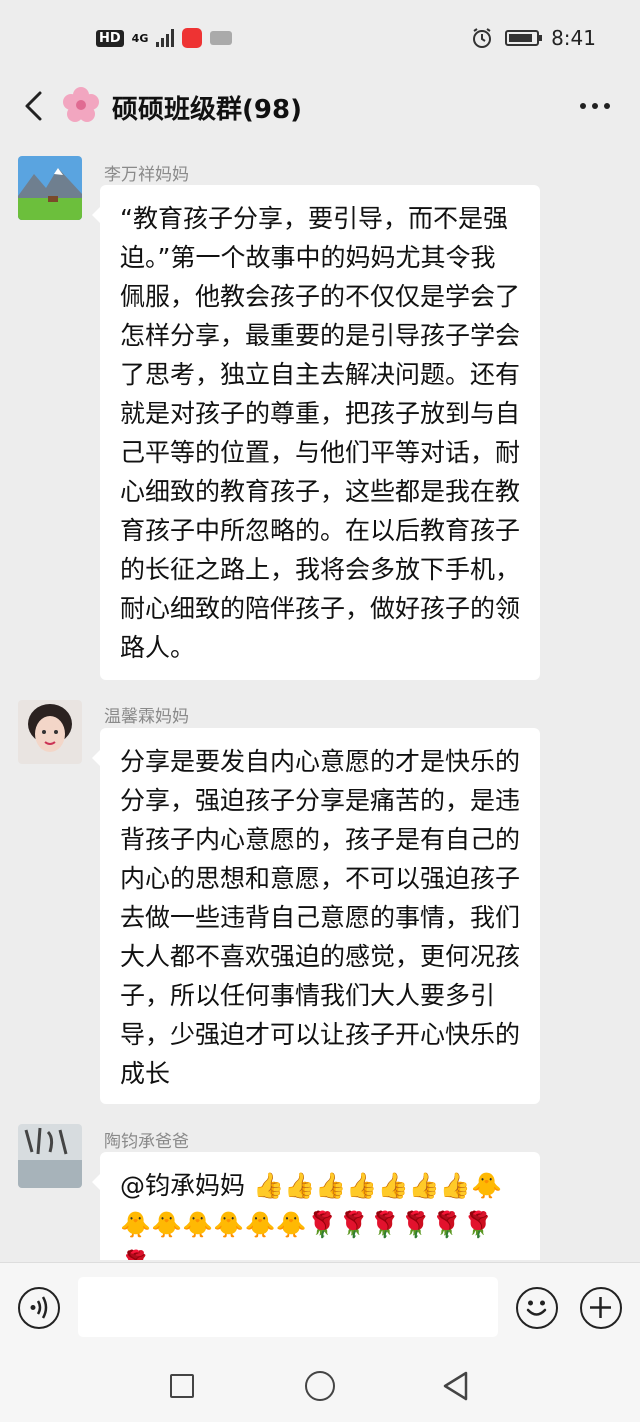 This screenshot has height=1422, width=640. I want to click on emoji-19: 🌹, so click(478, 1224).